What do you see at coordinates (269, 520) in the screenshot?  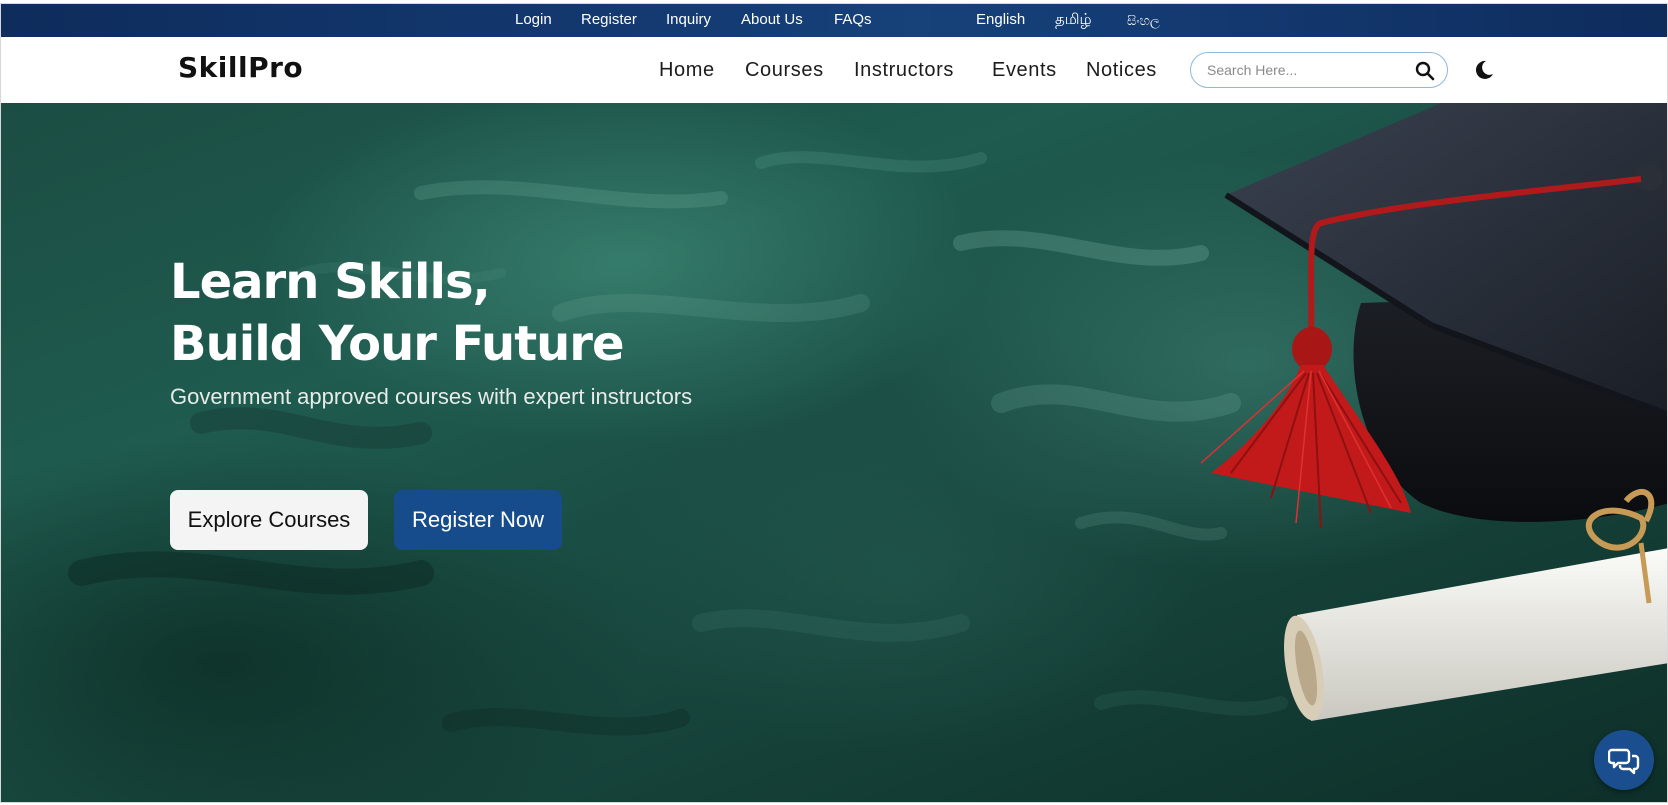 I see `explore-courses-button: Explore Courses` at bounding box center [269, 520].